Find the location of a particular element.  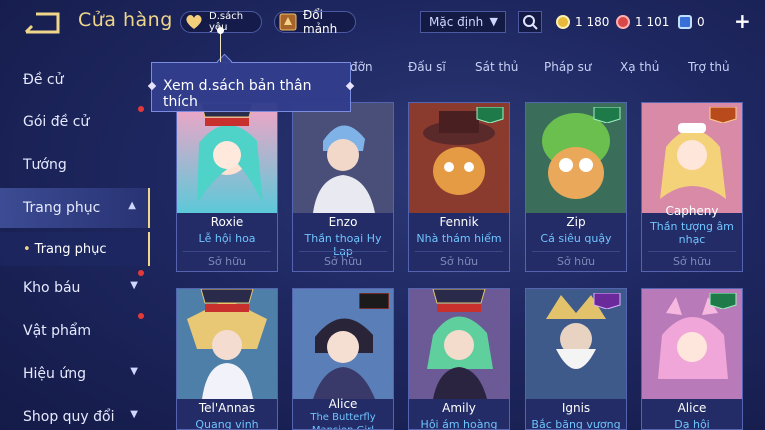

sidebar-item-heroes: Tướng is located at coordinates (75, 165).